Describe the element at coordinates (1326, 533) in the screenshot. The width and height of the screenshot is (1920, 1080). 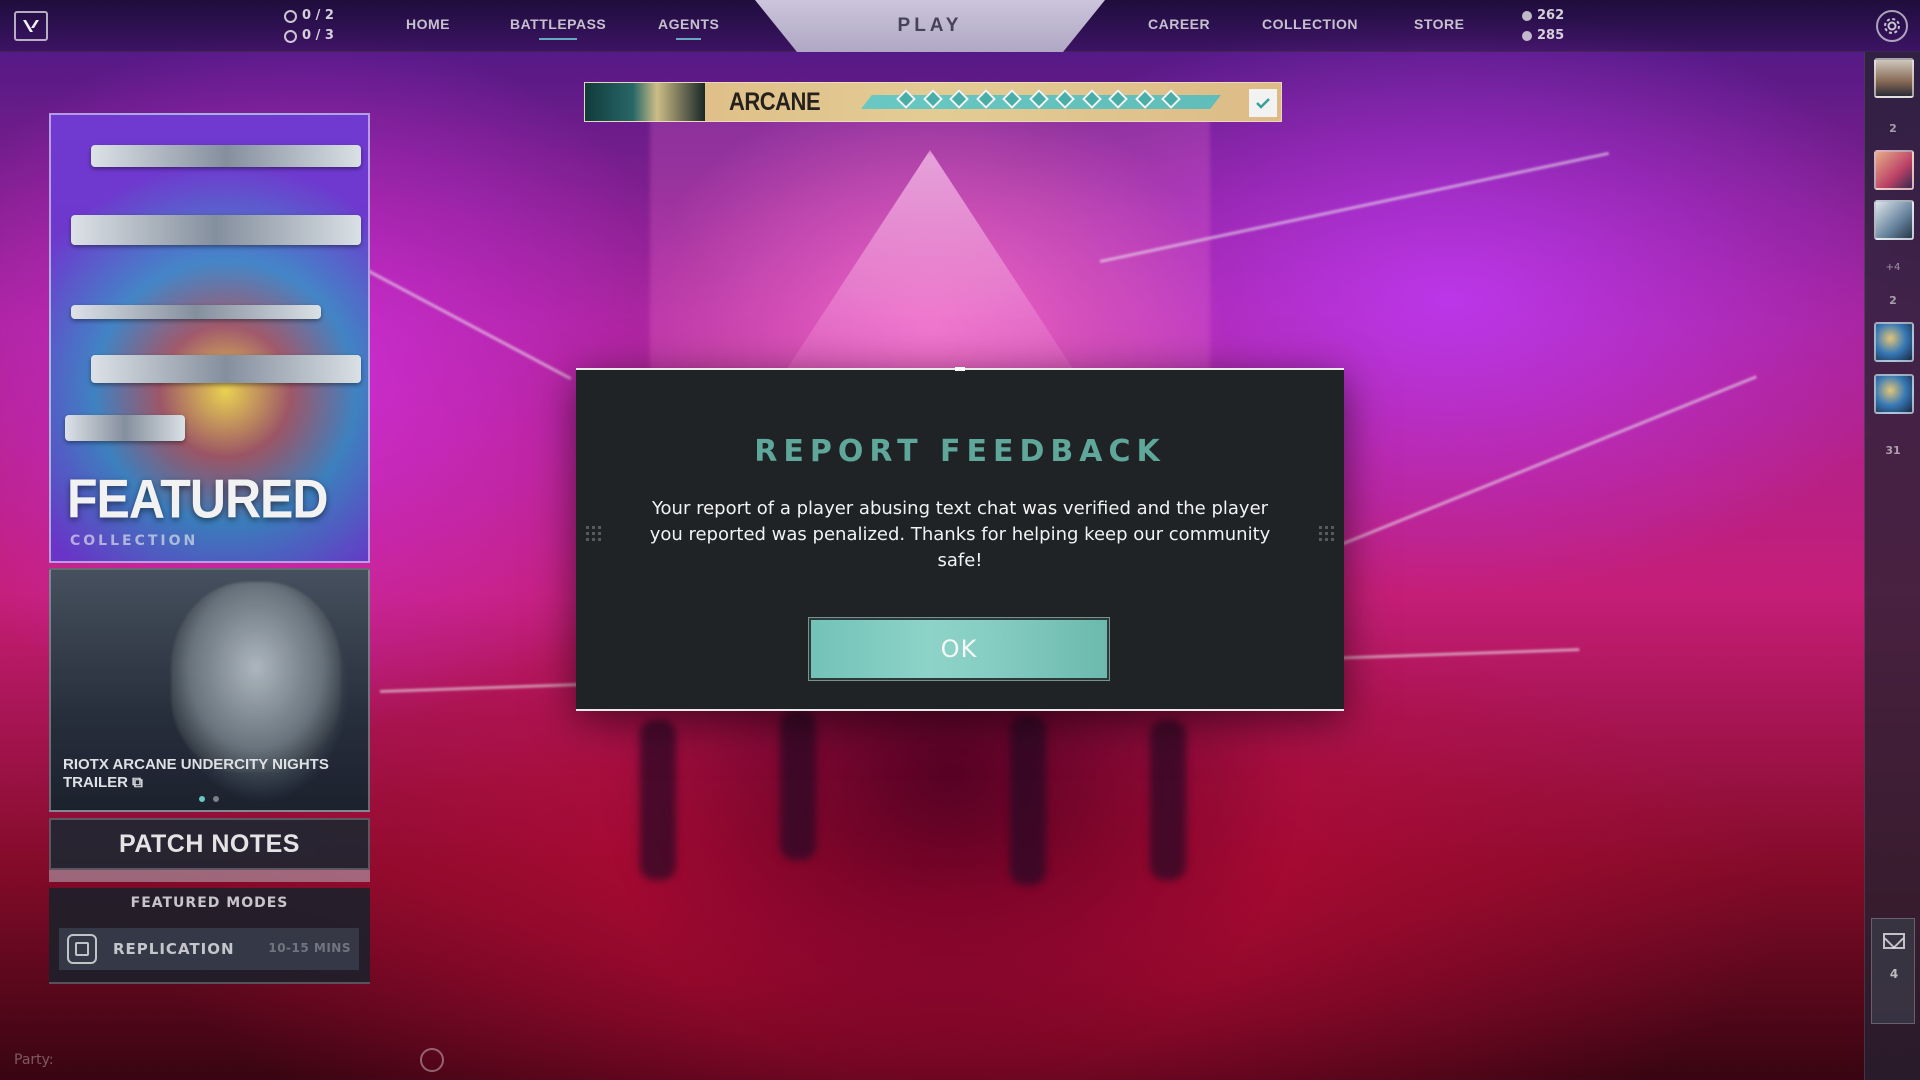
I see `dialog-decoration-right` at that location.